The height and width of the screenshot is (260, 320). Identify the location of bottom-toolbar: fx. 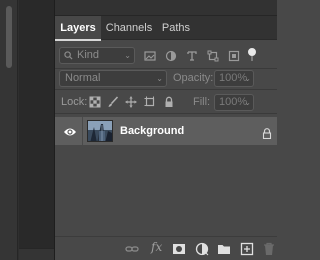
(166, 248).